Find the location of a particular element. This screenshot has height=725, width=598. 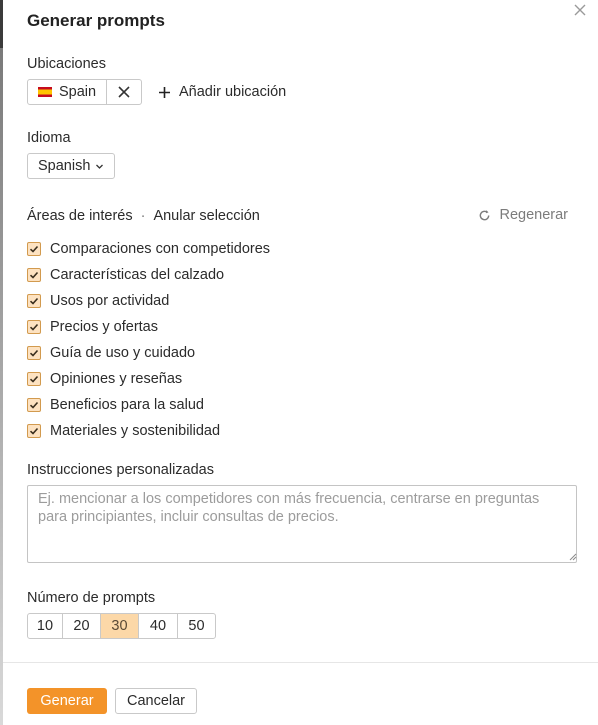

interest-item: Opiniones y reseñas is located at coordinates (148, 379).